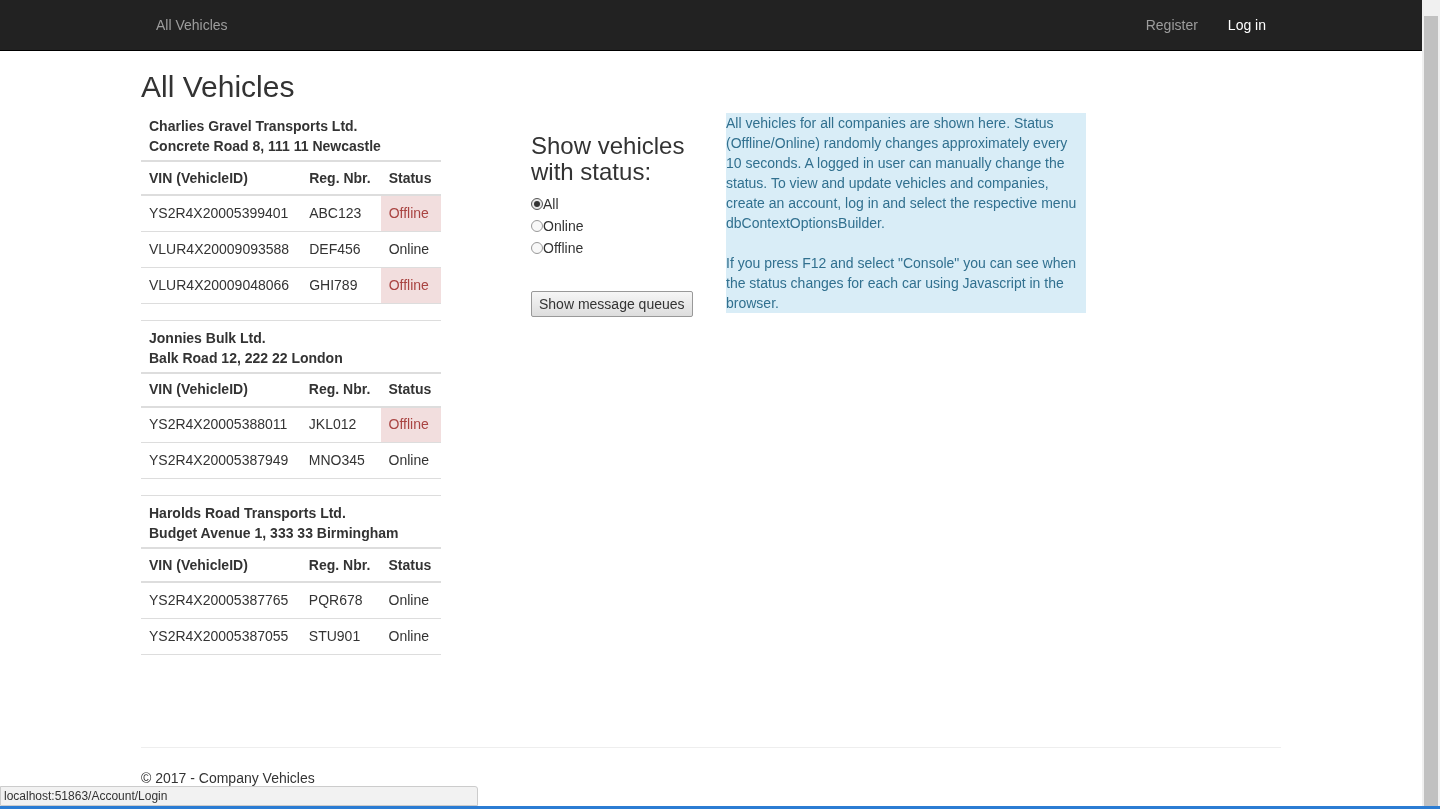 This screenshot has height=809, width=1440. I want to click on table-cell: VLUR4X20009048066, so click(221, 285).